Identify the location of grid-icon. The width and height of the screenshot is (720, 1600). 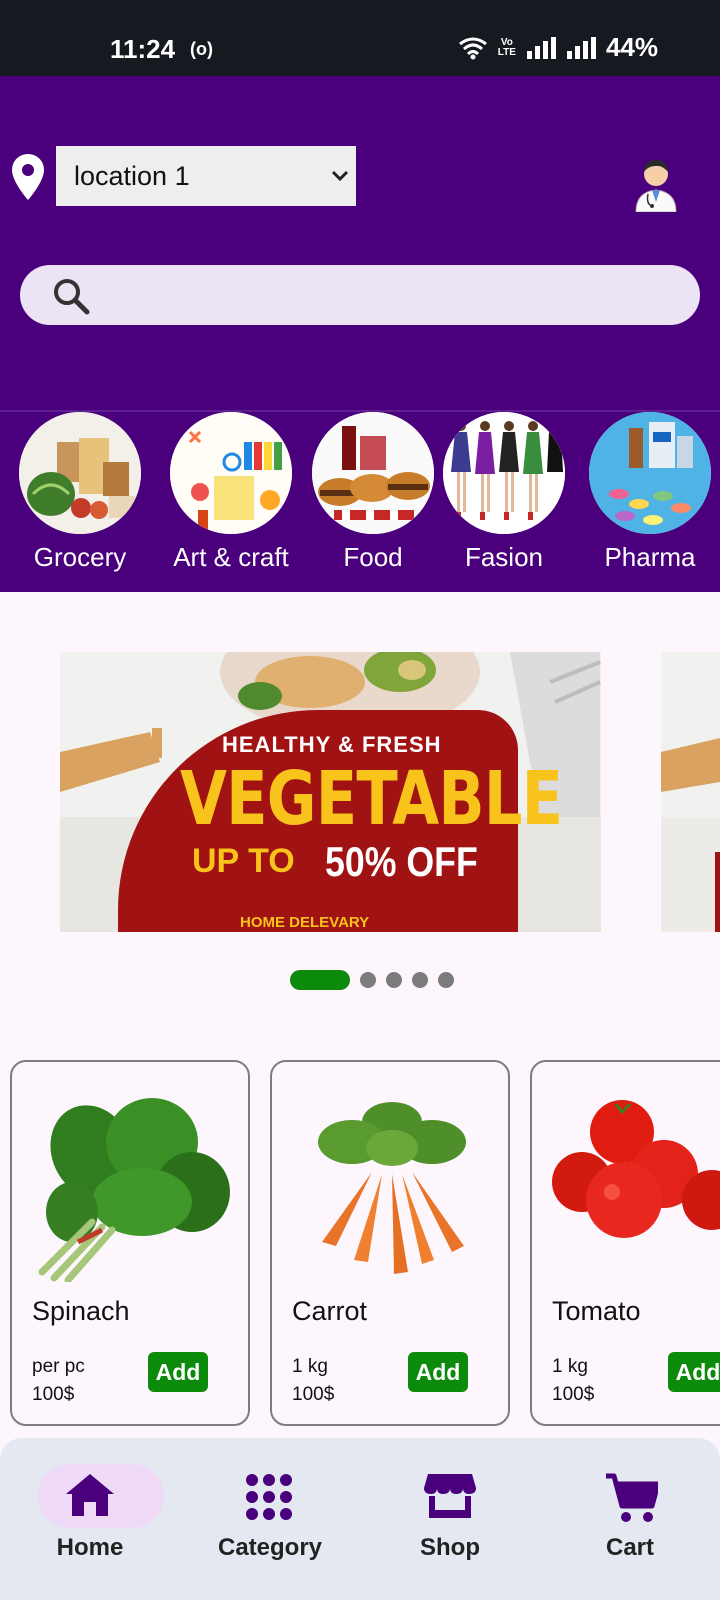
(269, 1497).